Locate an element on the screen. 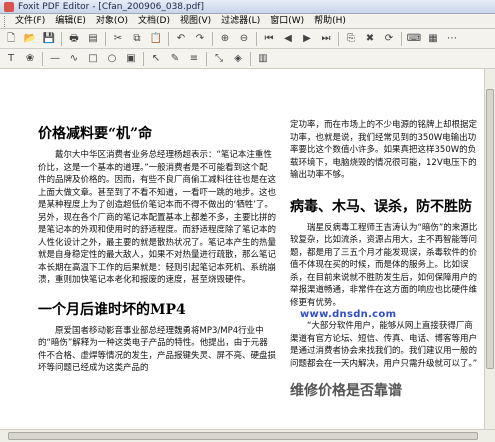 The height and width of the screenshot is (442, 495). save-icon: 💾 is located at coordinates (49, 39).